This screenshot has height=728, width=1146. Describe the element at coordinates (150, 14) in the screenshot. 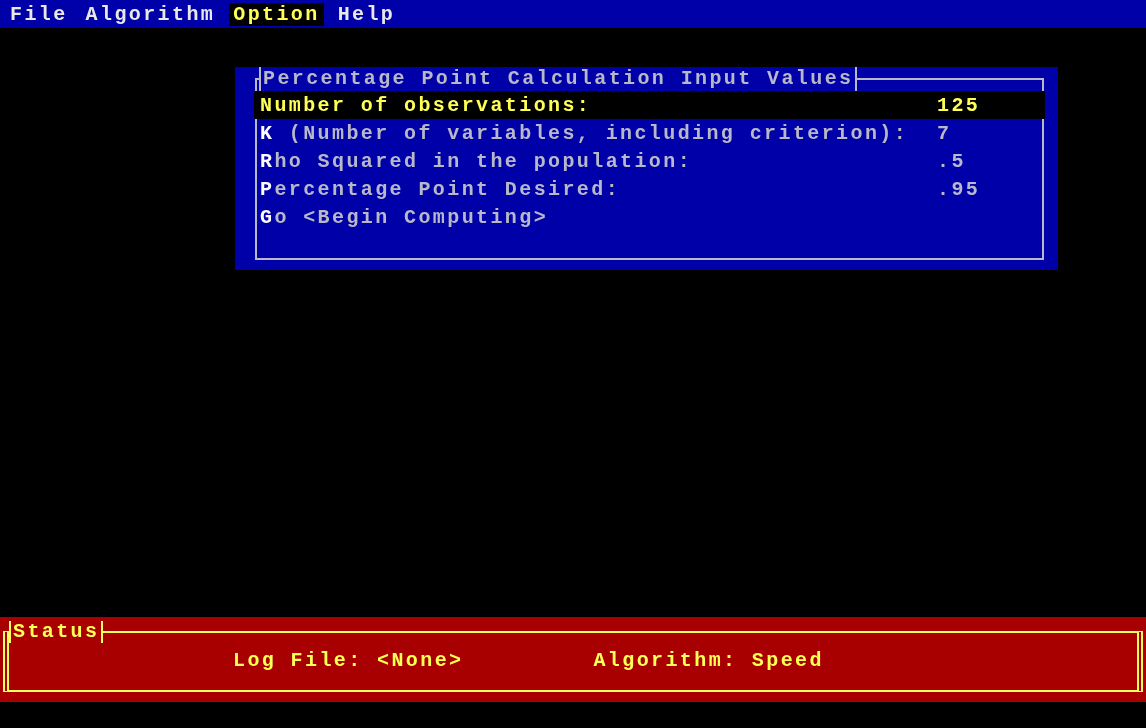

I see `menu-item: Algorithm` at that location.